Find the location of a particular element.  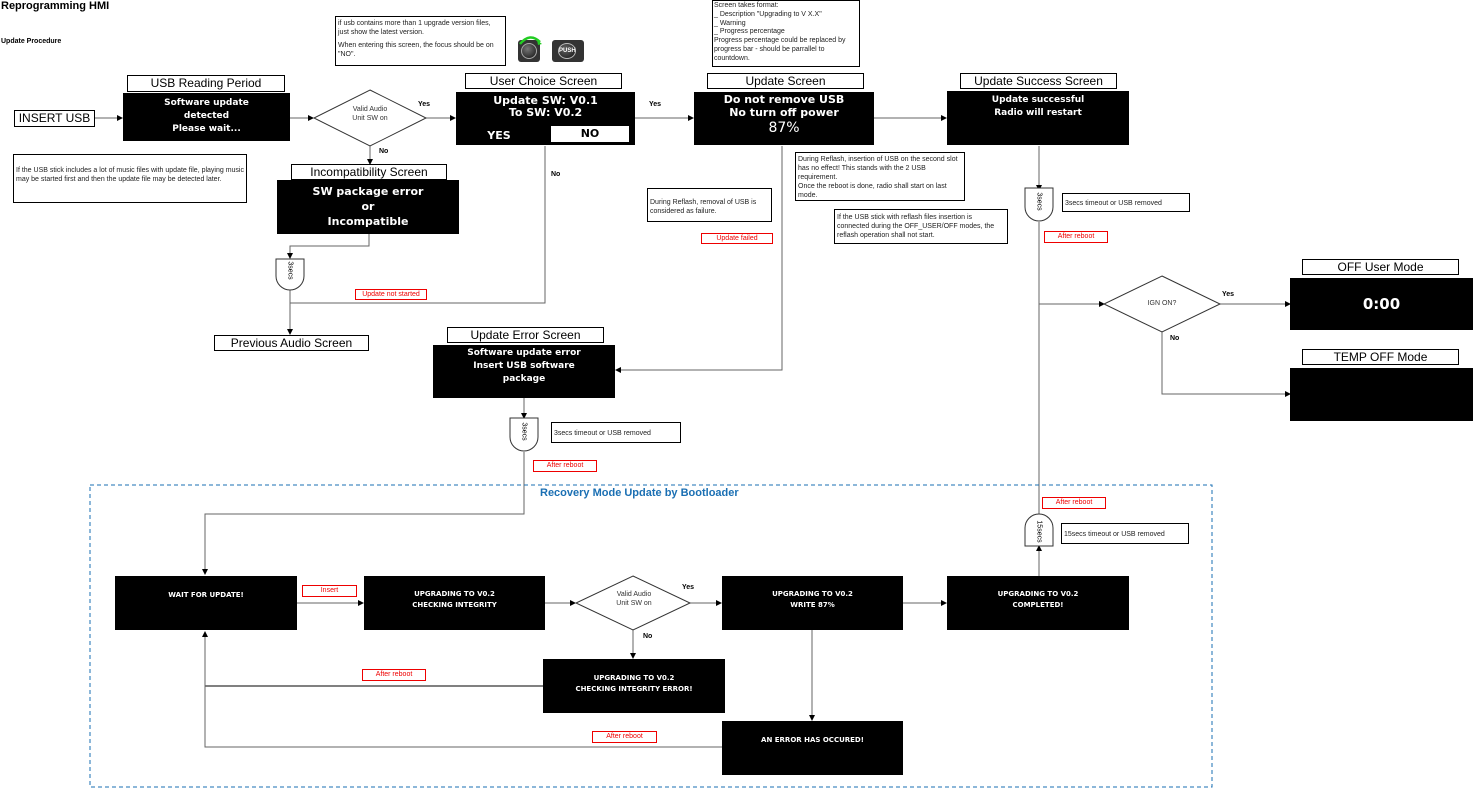

user-choice-screen: Update SW: V0.1 To SW: V0.2 YES NO is located at coordinates (545, 118).